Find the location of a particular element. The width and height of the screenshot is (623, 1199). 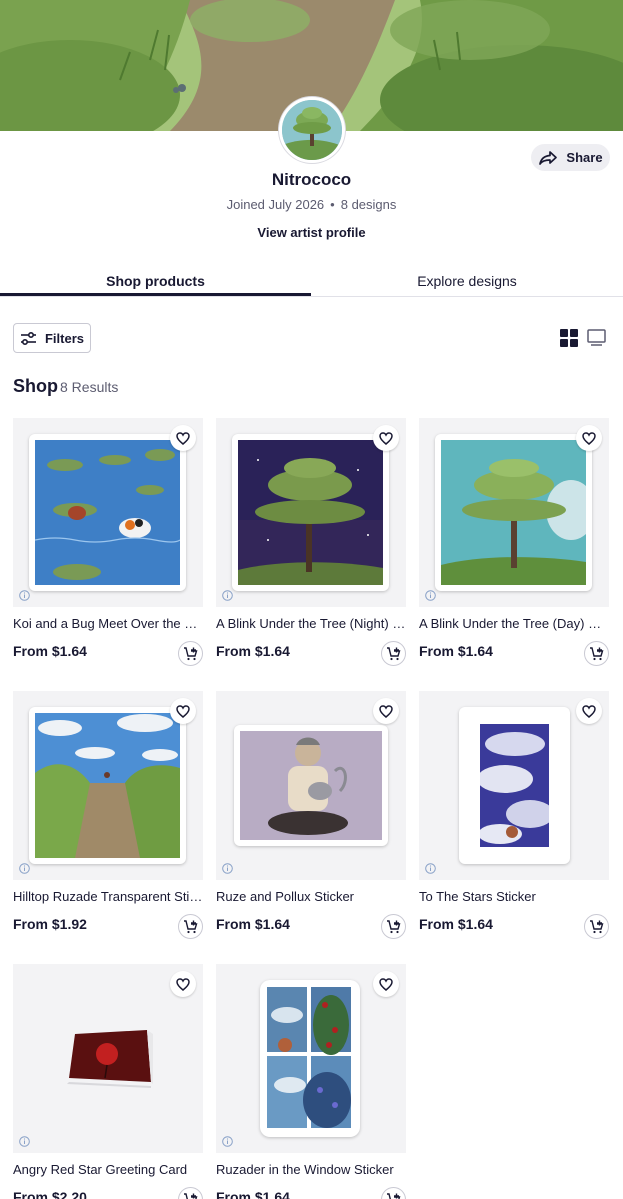

product-title: Ruze and Pollux Sticker is located at coordinates (311, 896).